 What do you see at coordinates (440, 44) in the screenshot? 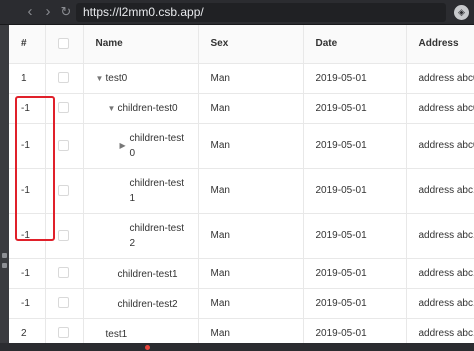
I see `column-header-address: Address` at bounding box center [440, 44].